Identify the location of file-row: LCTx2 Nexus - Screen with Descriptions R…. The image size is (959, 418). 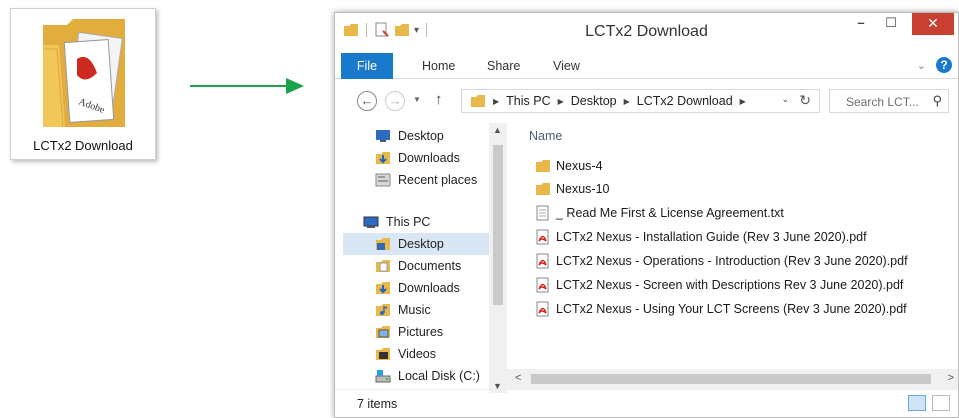
(719, 285).